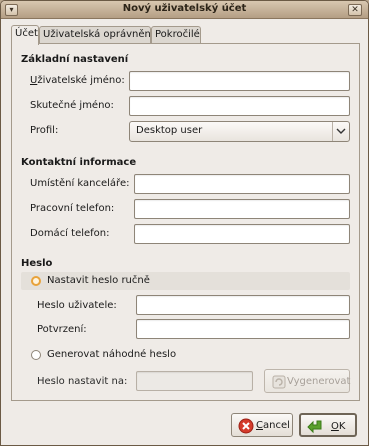 The image size is (369, 446). Describe the element at coordinates (37, 263) in the screenshot. I see `password-heading: Heslo` at that location.